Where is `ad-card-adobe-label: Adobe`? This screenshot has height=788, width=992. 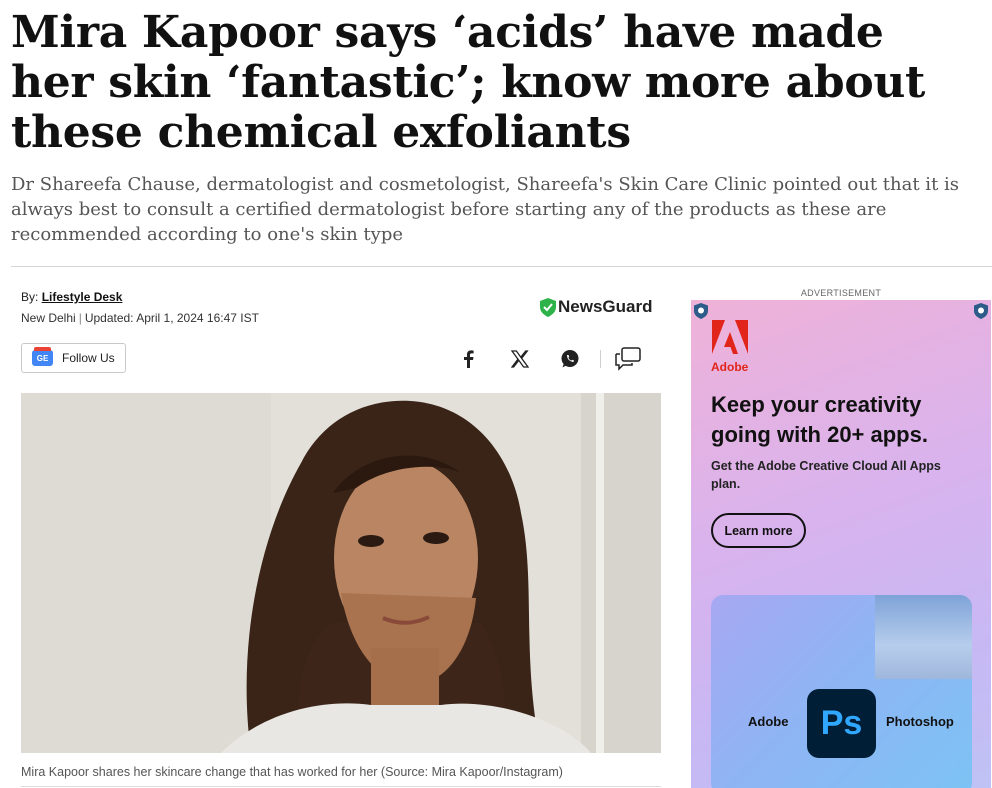 ad-card-adobe-label: Adobe is located at coordinates (768, 721).